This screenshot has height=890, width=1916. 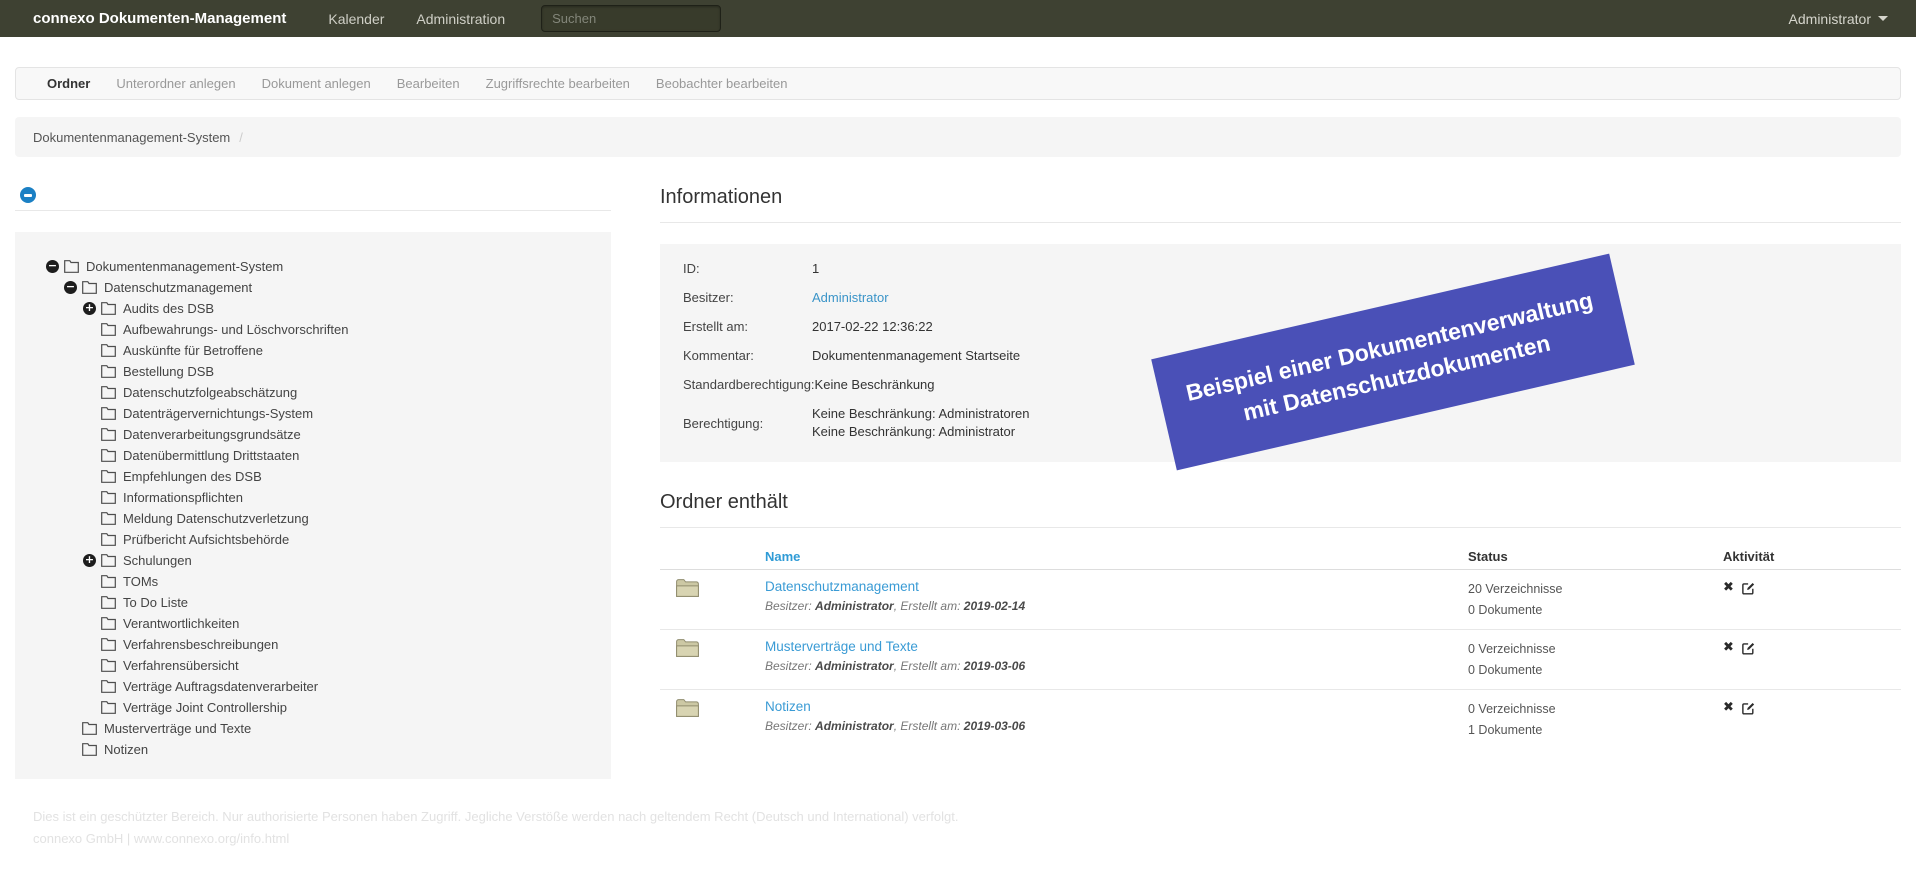 What do you see at coordinates (558, 83) in the screenshot?
I see `toolbar-item: Zugriffsrechte bearbeiten` at bounding box center [558, 83].